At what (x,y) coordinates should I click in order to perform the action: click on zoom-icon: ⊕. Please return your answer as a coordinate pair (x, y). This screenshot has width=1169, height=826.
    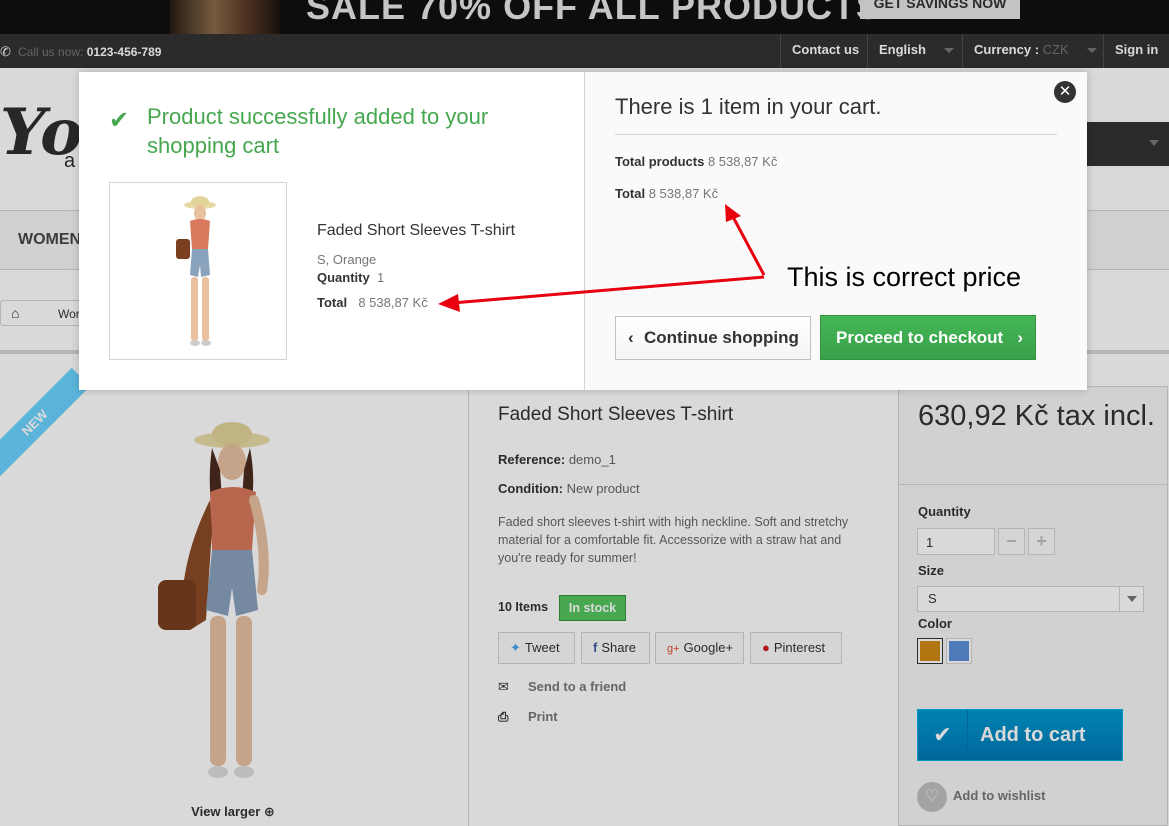
    Looking at the image, I should click on (269, 811).